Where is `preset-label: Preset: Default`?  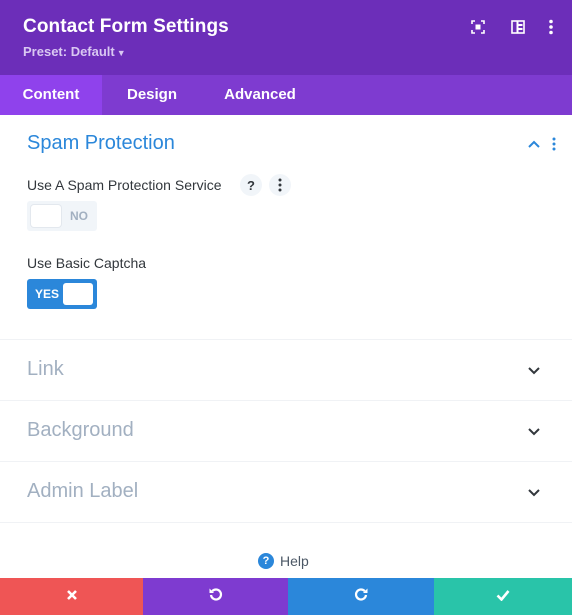 preset-label: Preset: Default is located at coordinates (69, 51).